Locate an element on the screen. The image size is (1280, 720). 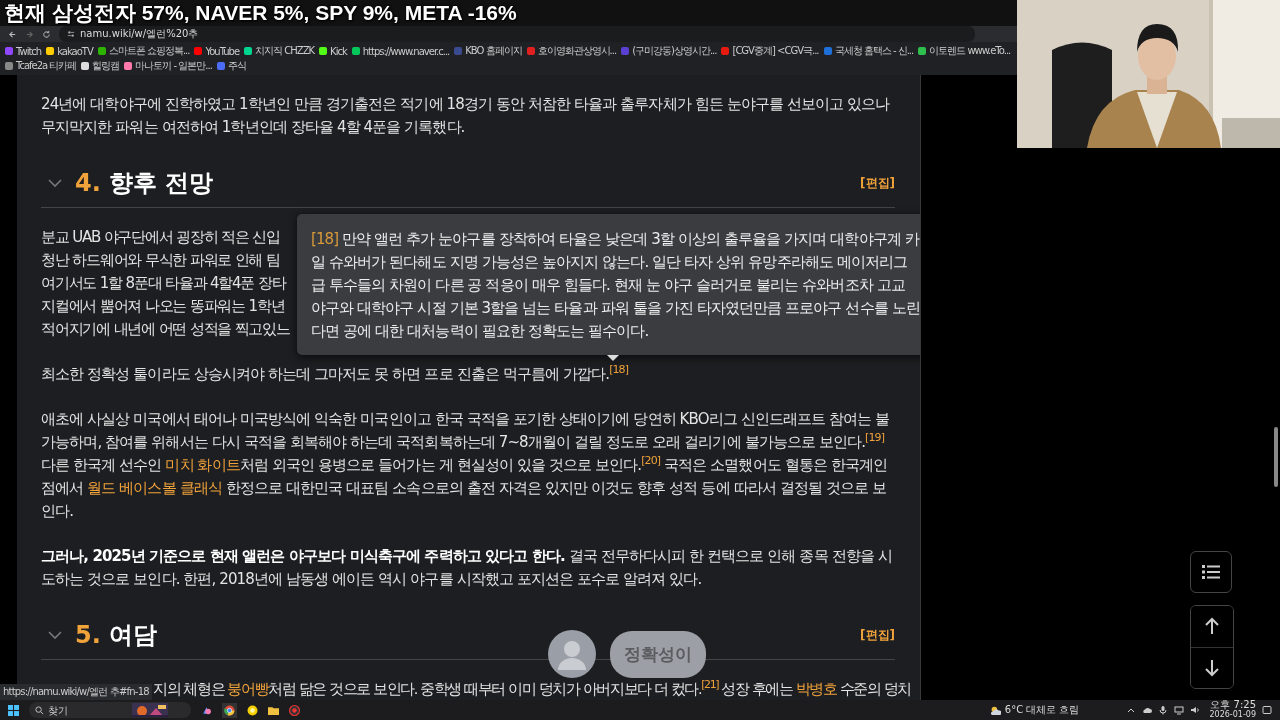
link: 미치 화이트 is located at coordinates (202, 465).